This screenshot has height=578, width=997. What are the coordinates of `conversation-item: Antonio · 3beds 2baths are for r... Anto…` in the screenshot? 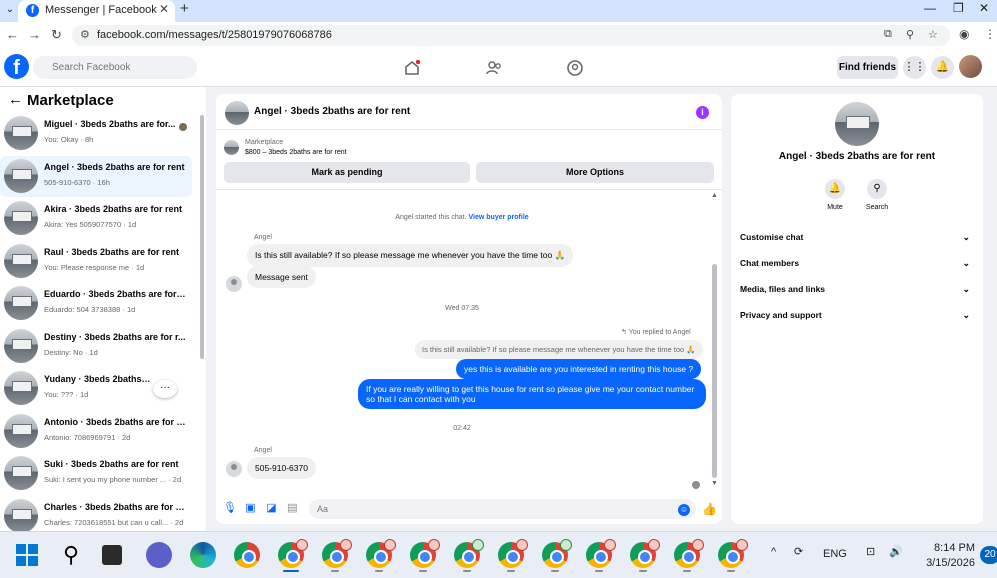 It's located at (96, 431).